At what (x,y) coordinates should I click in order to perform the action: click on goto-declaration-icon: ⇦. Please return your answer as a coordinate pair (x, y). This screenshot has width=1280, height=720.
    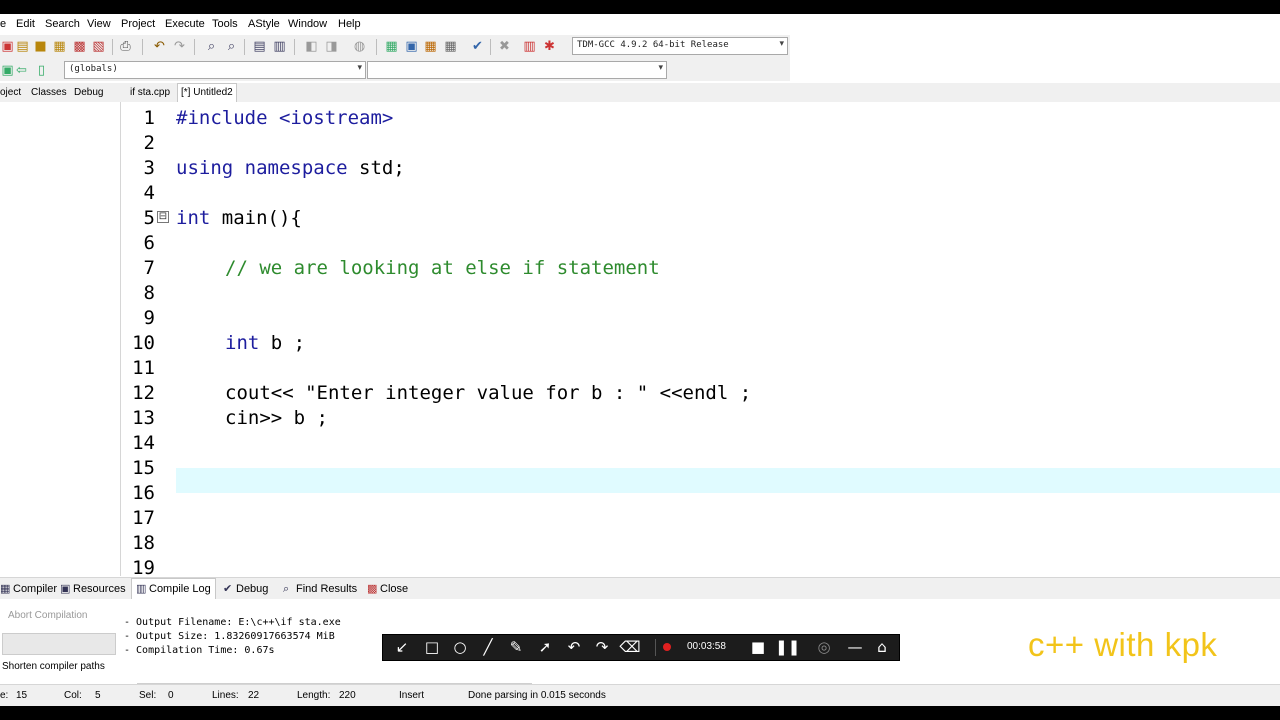
    Looking at the image, I should click on (21, 70).